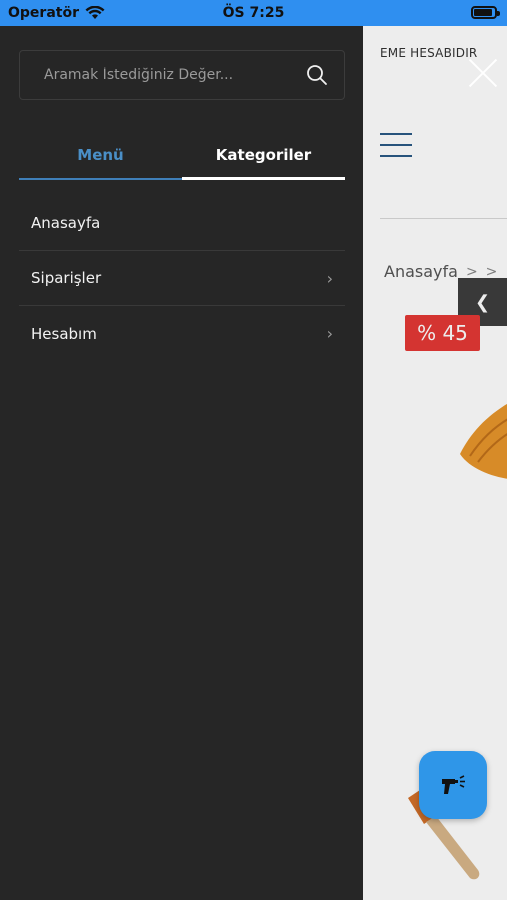  I want to click on tab-categories: Kategoriler, so click(263, 157).